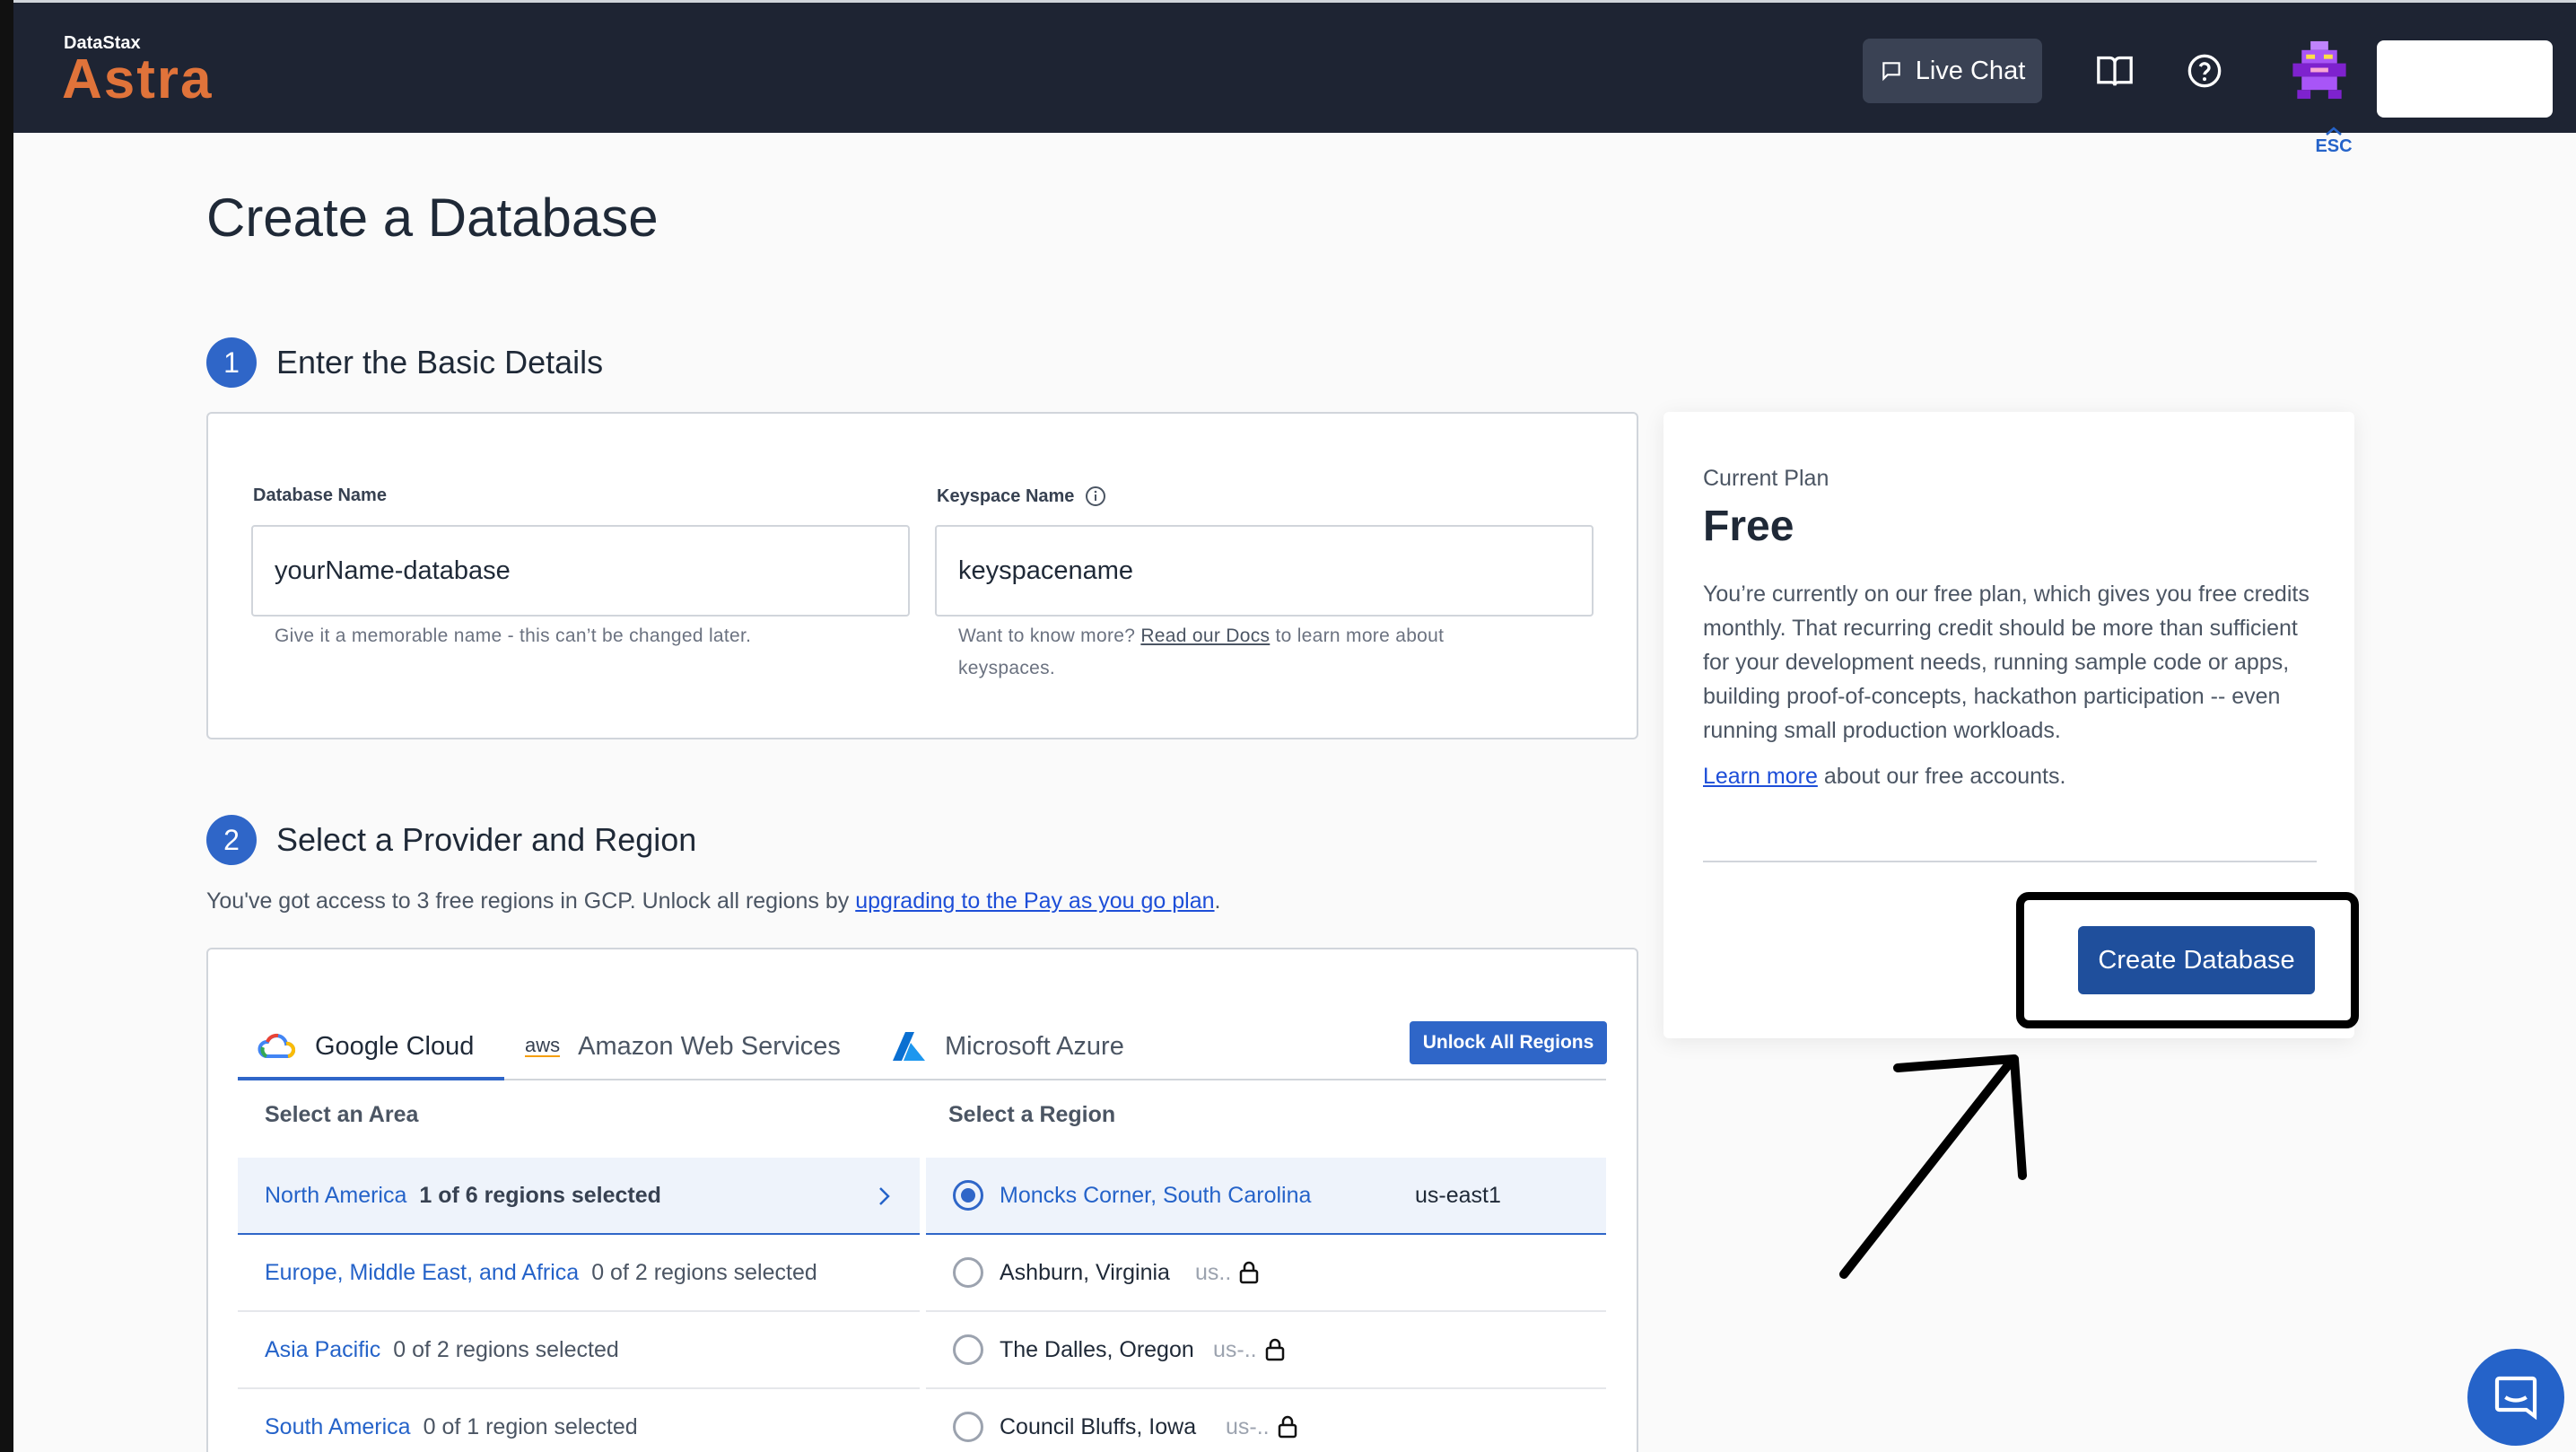 The height and width of the screenshot is (1452, 2576). I want to click on area-count: 1 of 6 regions selected, so click(540, 1195).